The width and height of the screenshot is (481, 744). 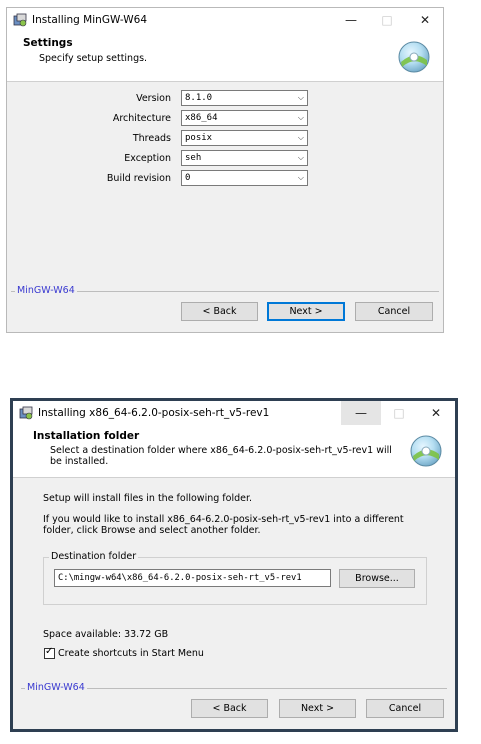 What do you see at coordinates (90, 20) in the screenshot?
I see `window-title: Installing MinGW-W64` at bounding box center [90, 20].